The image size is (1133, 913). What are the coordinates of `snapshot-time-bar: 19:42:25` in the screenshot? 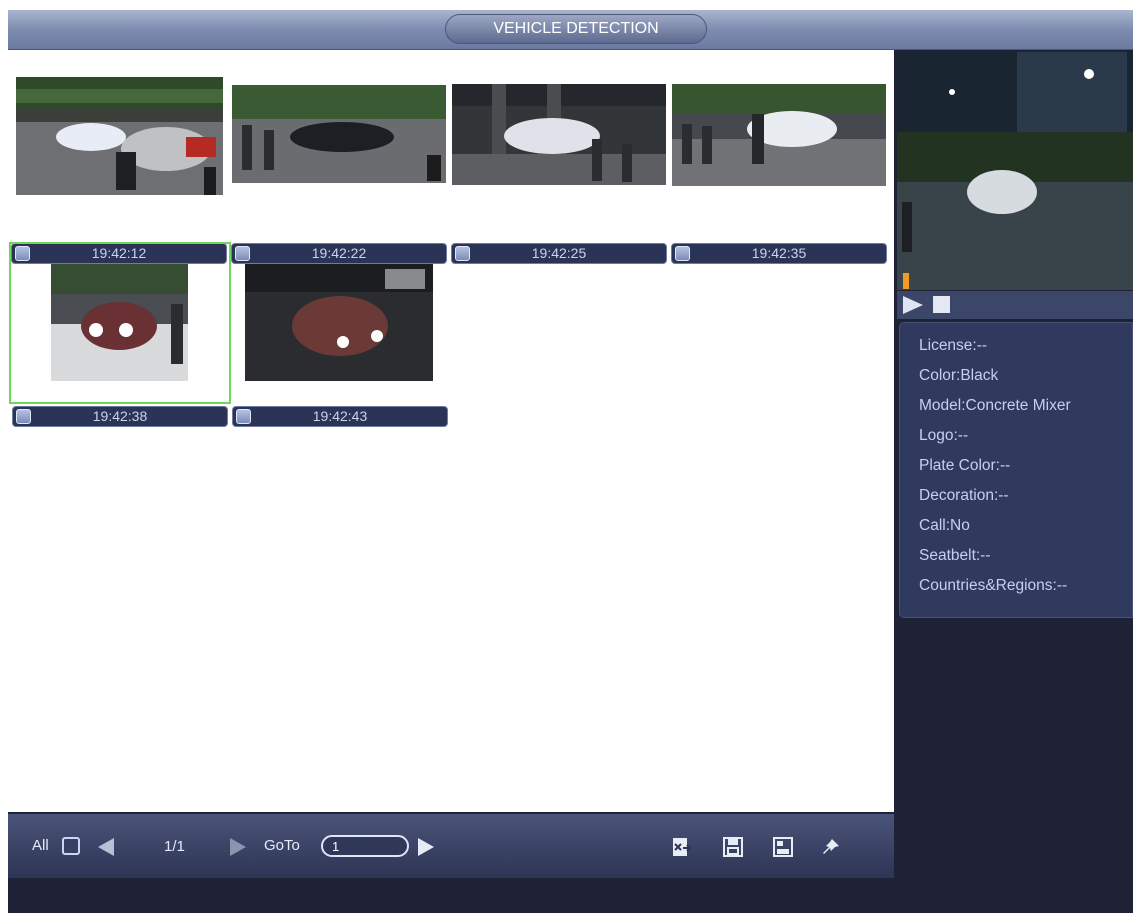 It's located at (559, 253).